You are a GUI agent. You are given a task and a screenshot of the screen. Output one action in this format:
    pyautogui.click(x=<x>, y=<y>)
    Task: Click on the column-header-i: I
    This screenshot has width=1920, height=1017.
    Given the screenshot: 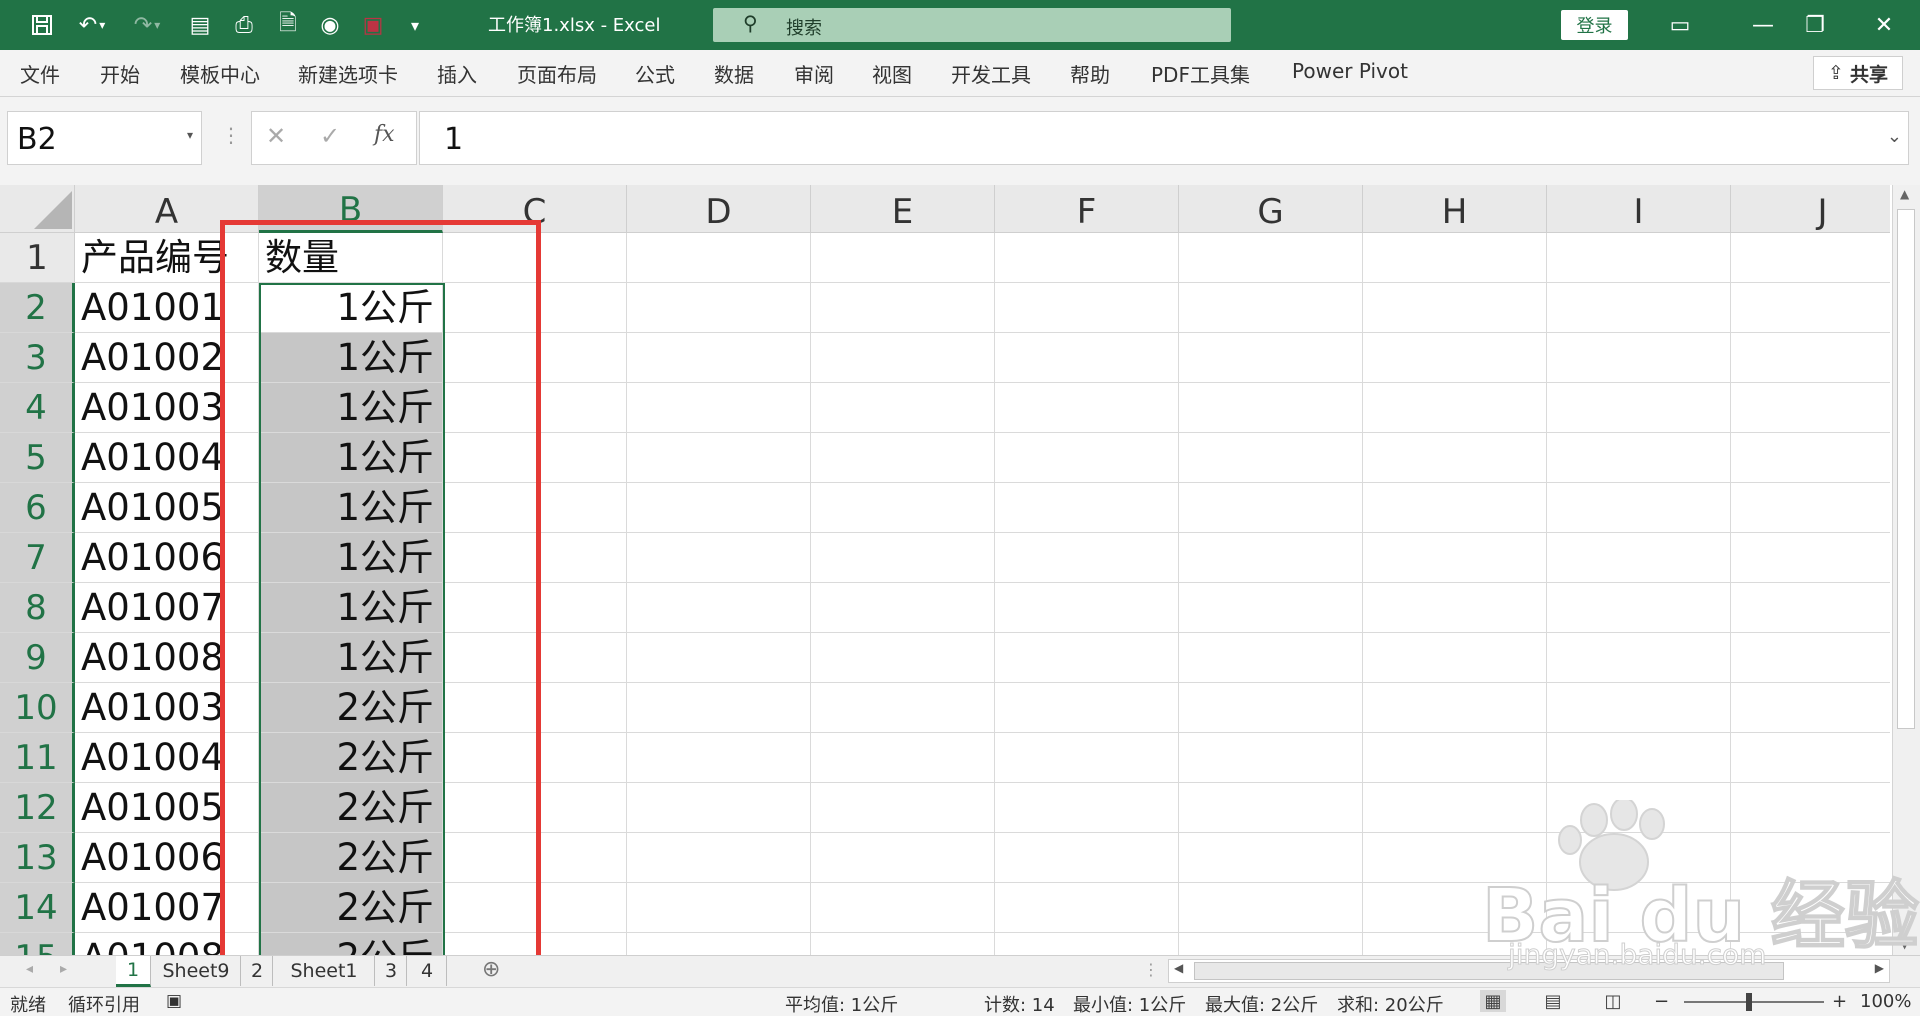 What is the action you would take?
    pyautogui.click(x=1639, y=209)
    